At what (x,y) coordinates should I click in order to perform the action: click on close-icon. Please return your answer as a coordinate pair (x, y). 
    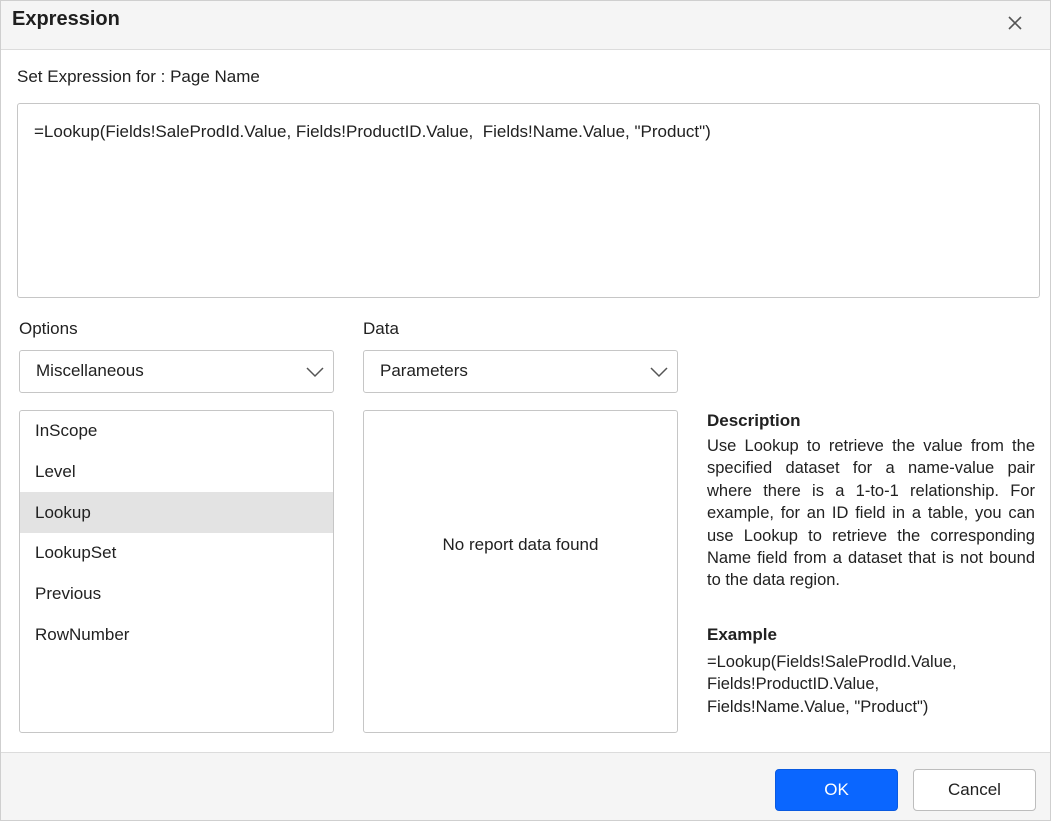
    Looking at the image, I should click on (1015, 23).